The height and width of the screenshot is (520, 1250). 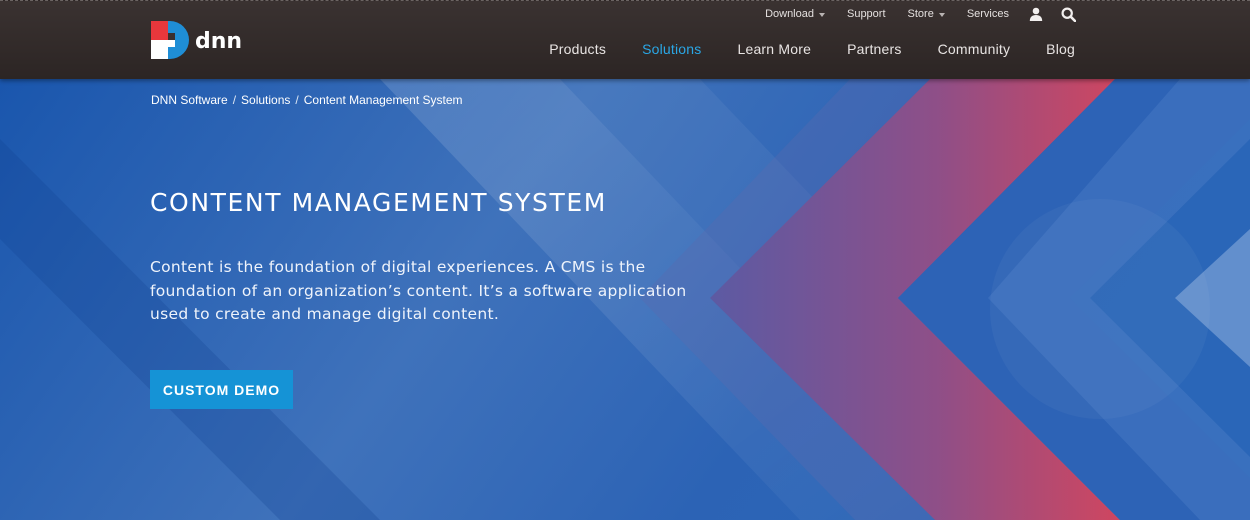 What do you see at coordinates (577, 49) in the screenshot?
I see `nav-products: Products` at bounding box center [577, 49].